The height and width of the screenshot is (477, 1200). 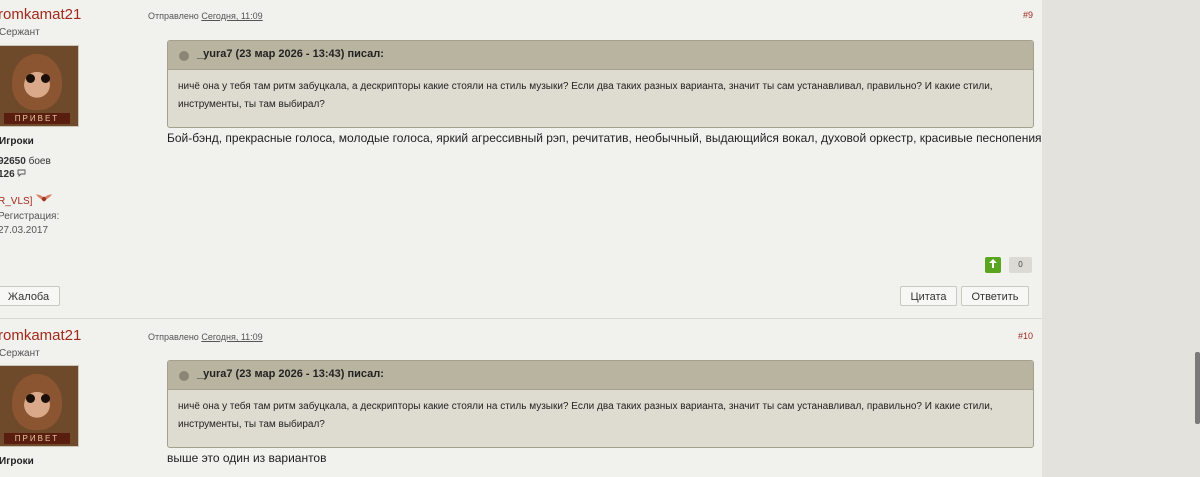 What do you see at coordinates (1021, 15) in the screenshot?
I see `post-number-link: #9` at bounding box center [1021, 15].